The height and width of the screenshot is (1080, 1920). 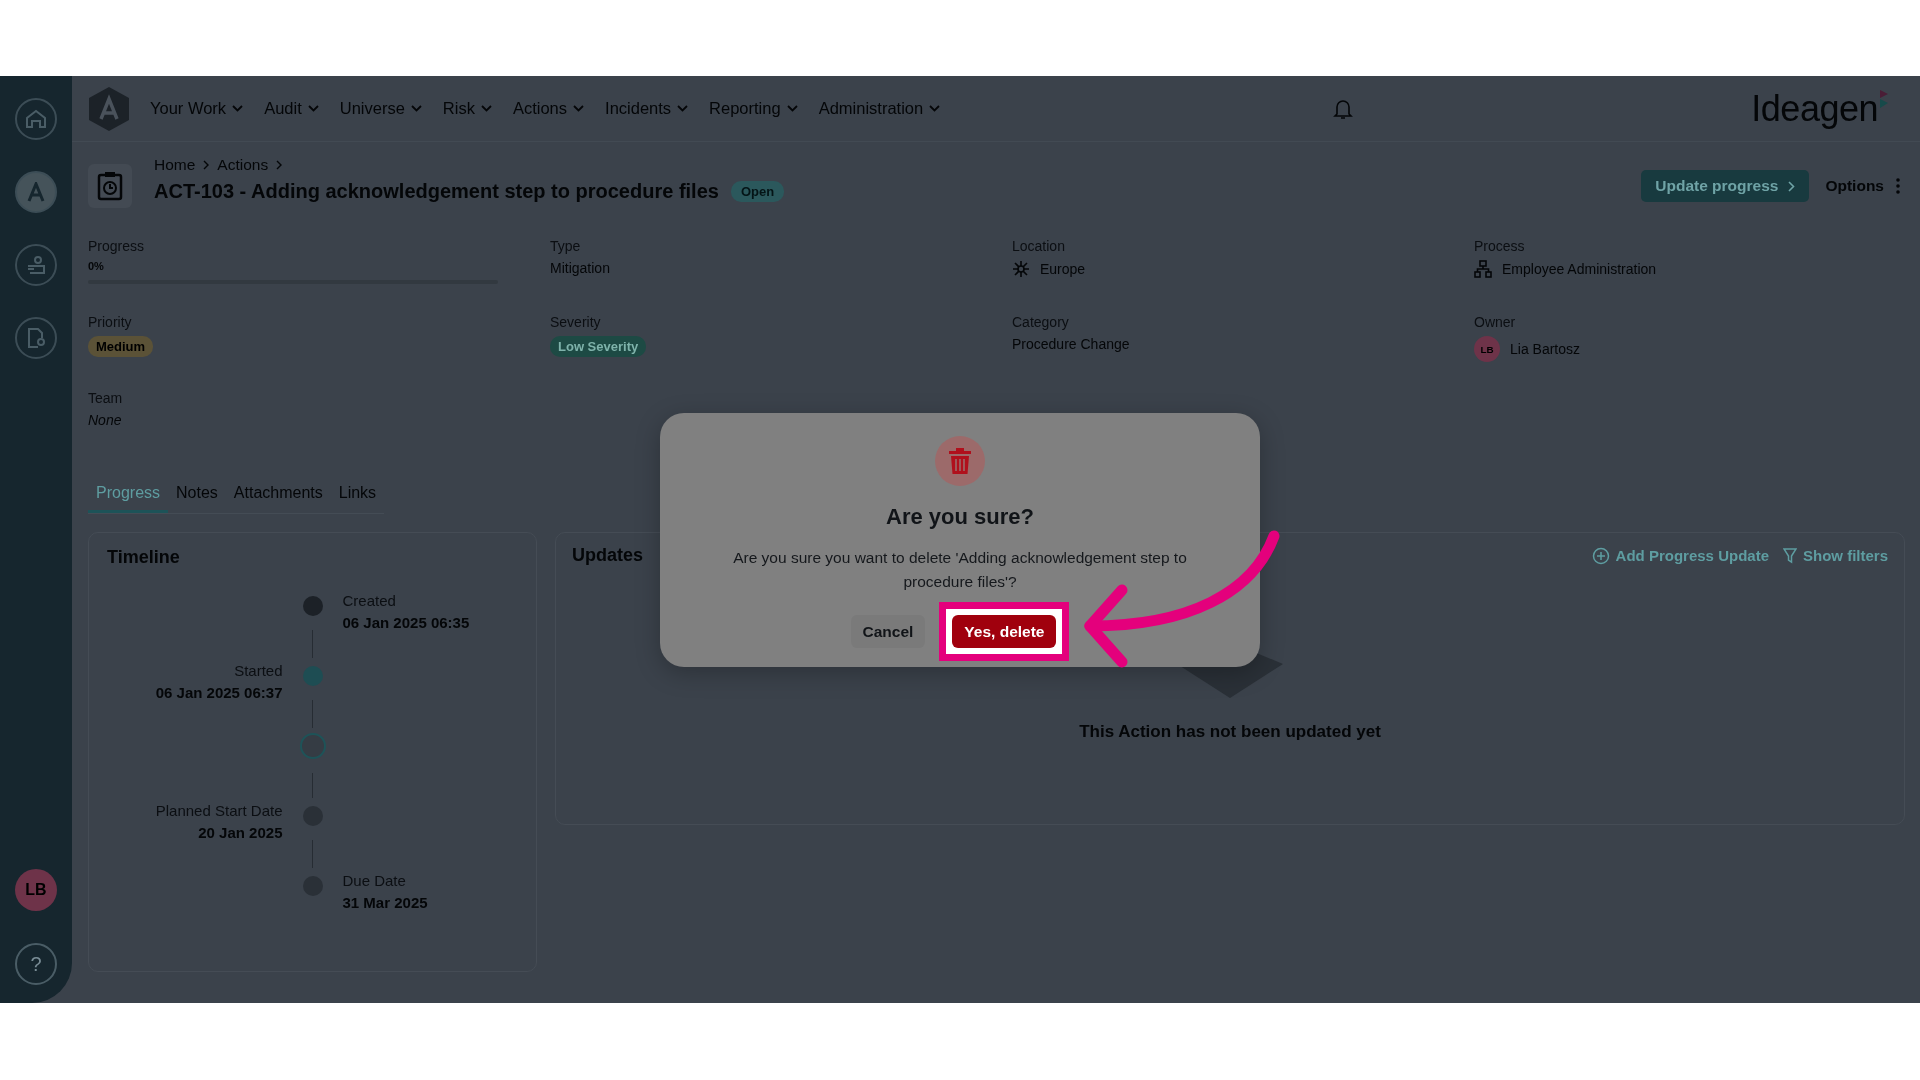 I want to click on field-value: Lia Bartosz, so click(x=1545, y=349).